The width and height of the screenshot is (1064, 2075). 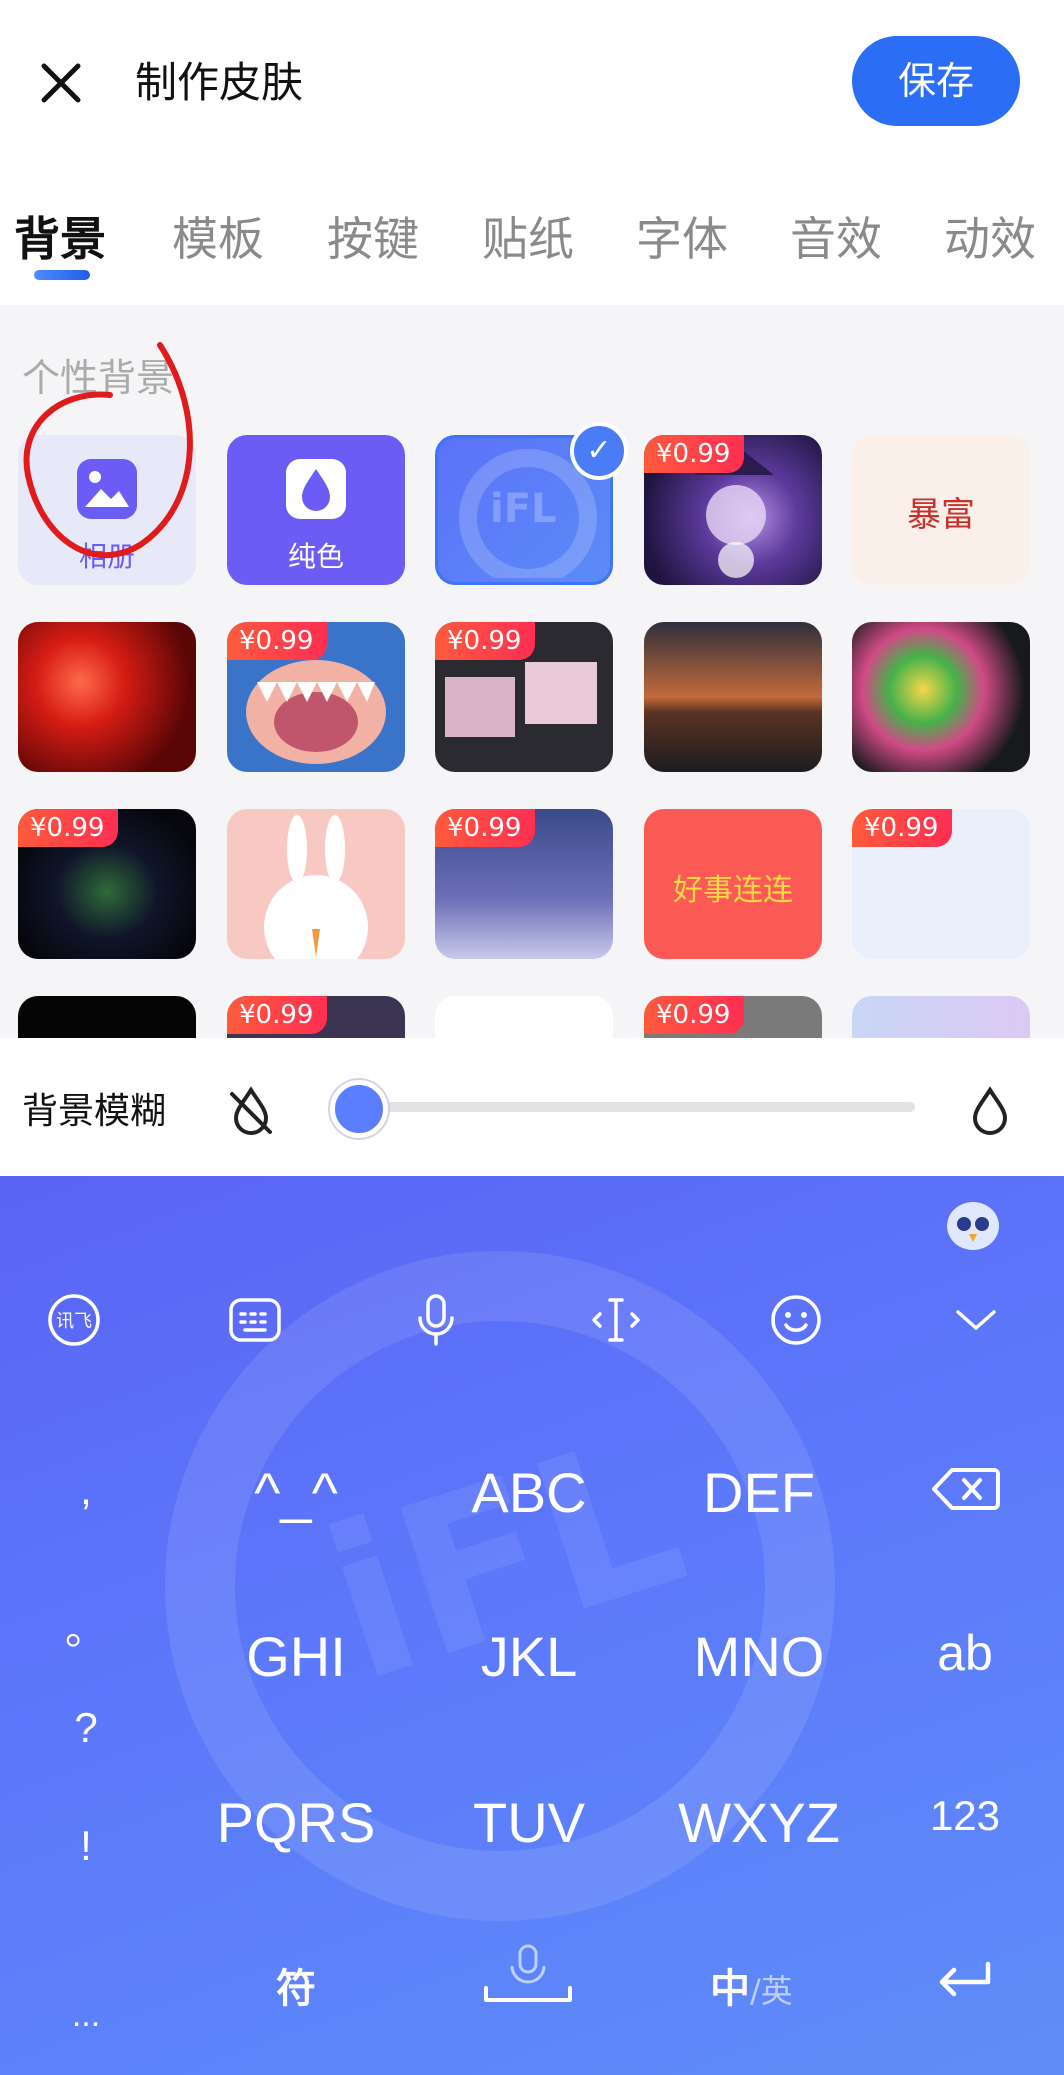 I want to click on lang-secondary: /英, so click(x=771, y=1991).